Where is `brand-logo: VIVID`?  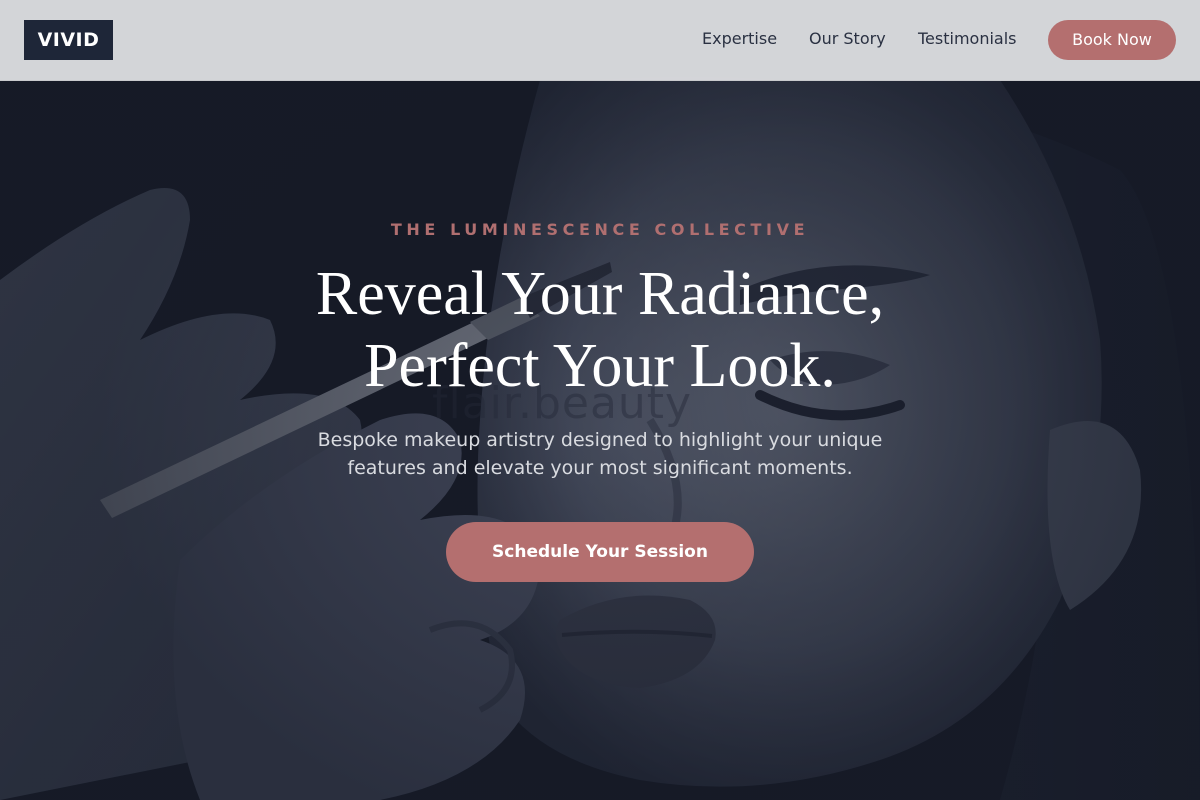
brand-logo: VIVID is located at coordinates (68, 40).